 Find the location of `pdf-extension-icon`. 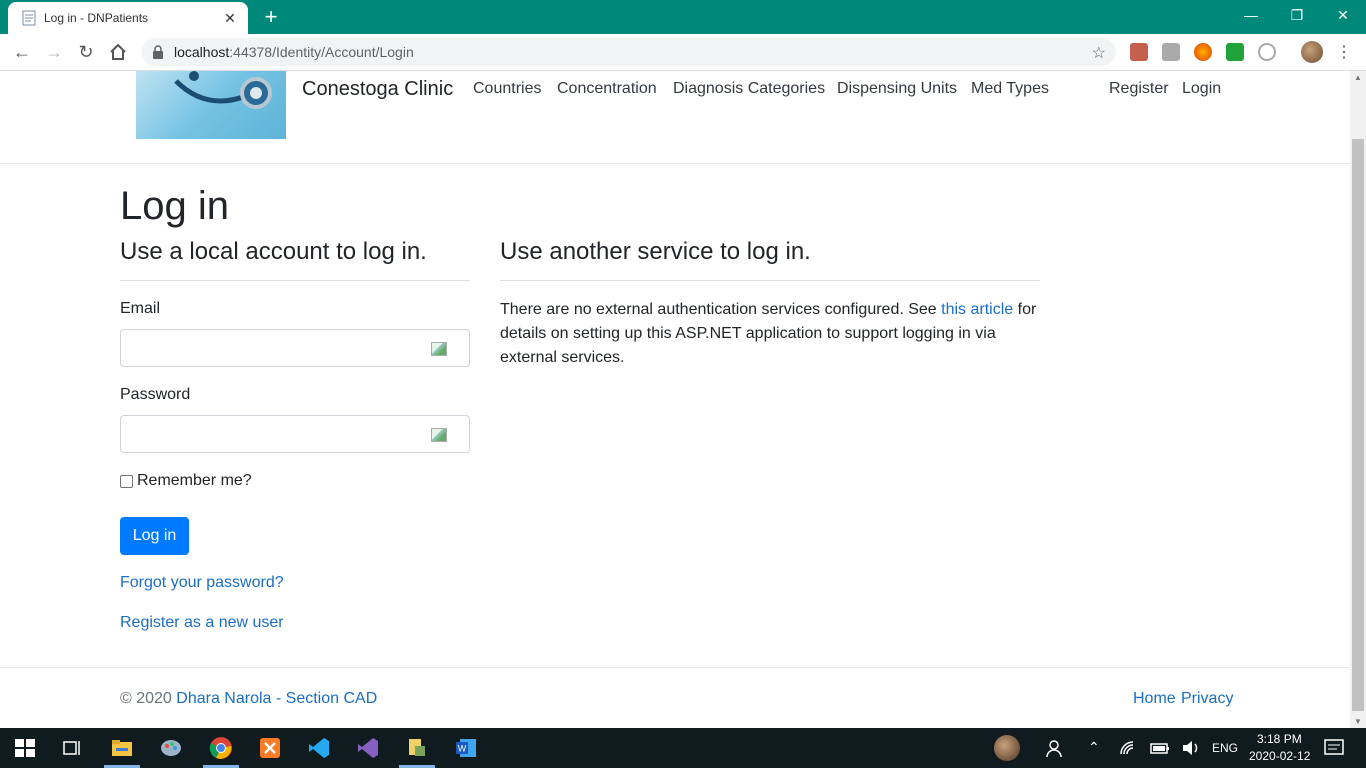

pdf-extension-icon is located at coordinates (1139, 52).